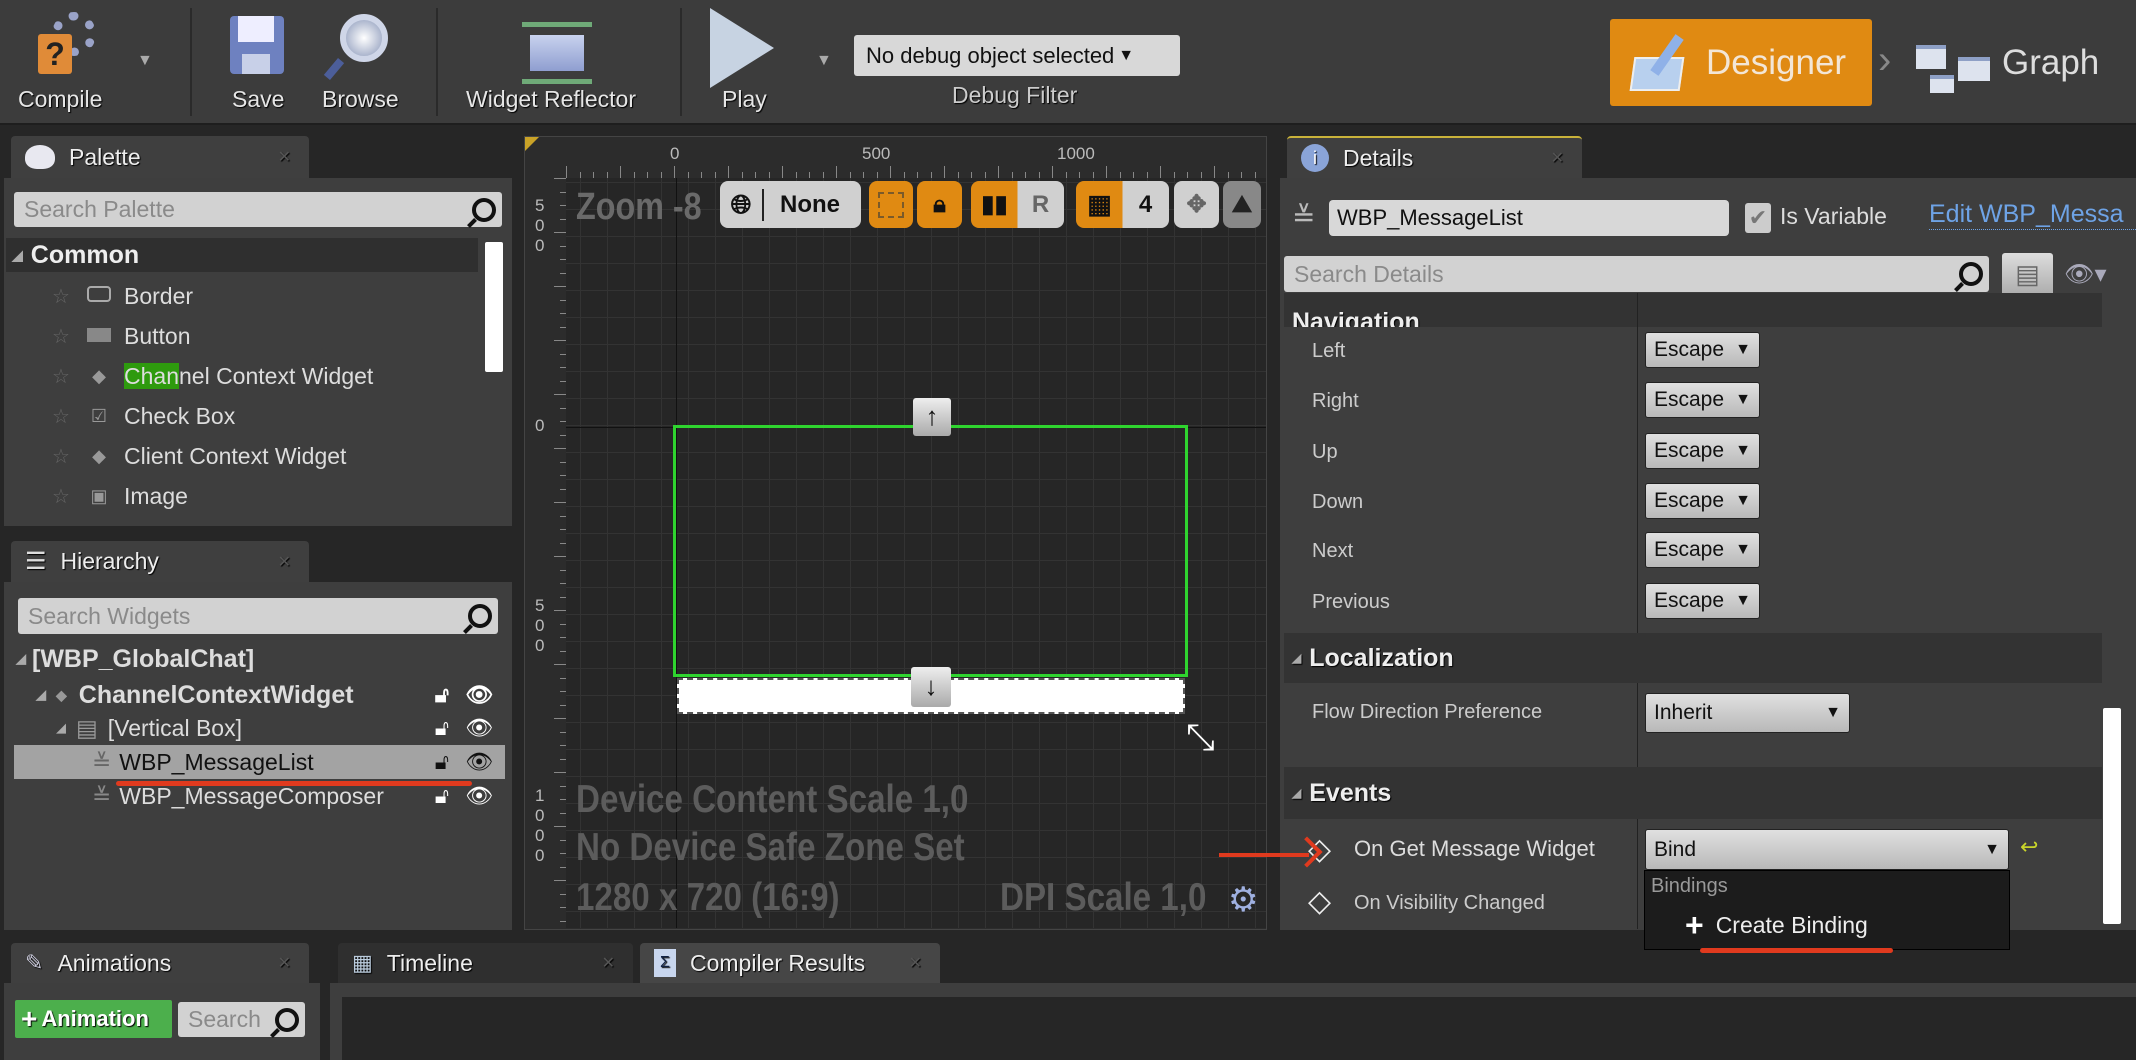  I want to click on tab-palette: Palette ✕, so click(160, 157).